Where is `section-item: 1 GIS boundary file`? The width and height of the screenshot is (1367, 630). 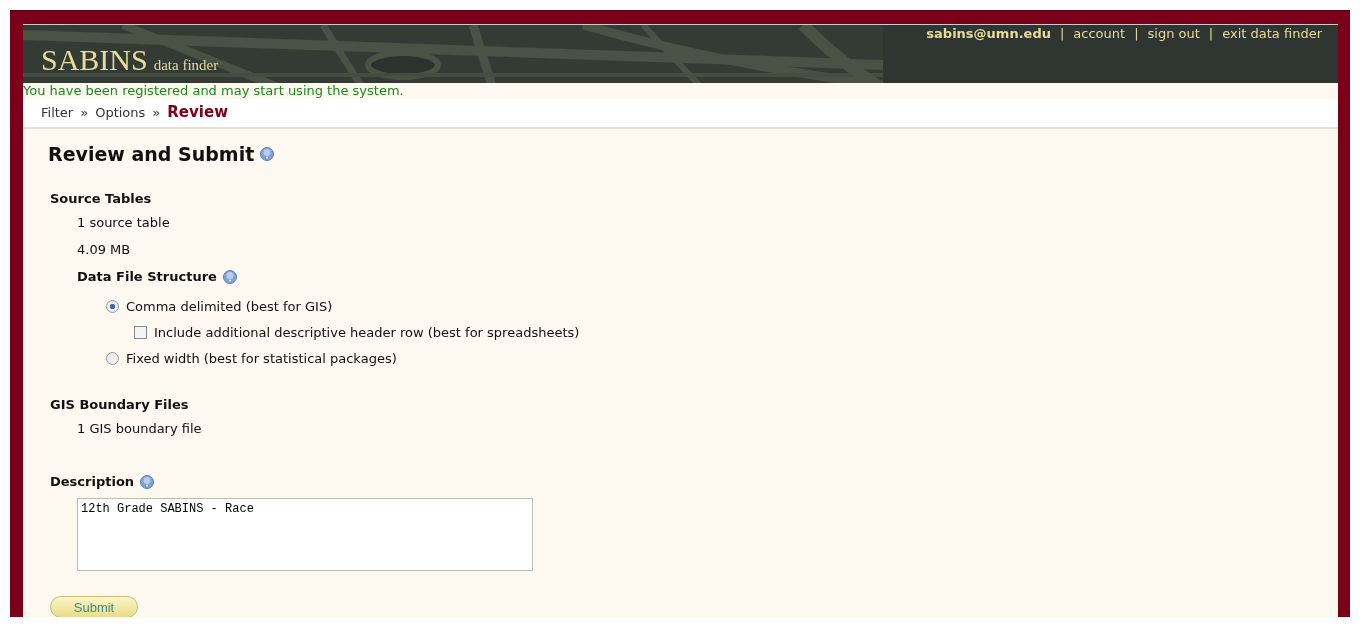 section-item: 1 GIS boundary file is located at coordinates (140, 429).